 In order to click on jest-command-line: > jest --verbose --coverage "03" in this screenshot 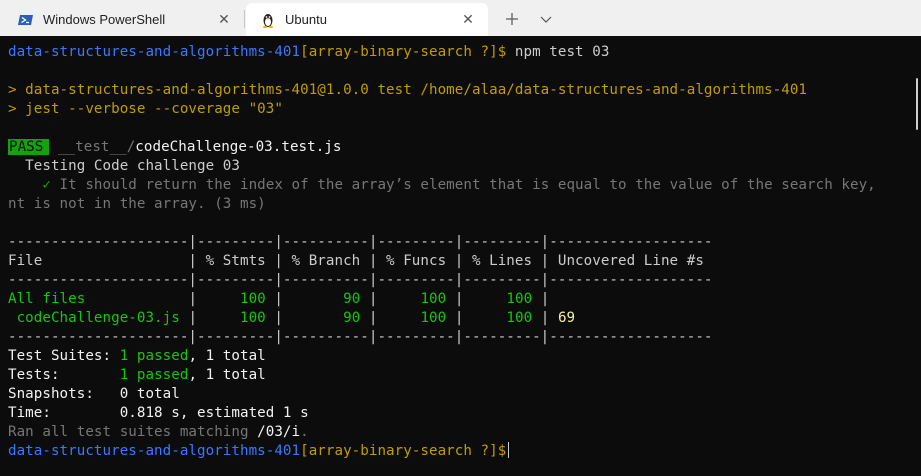, I will do `click(145, 109)`.